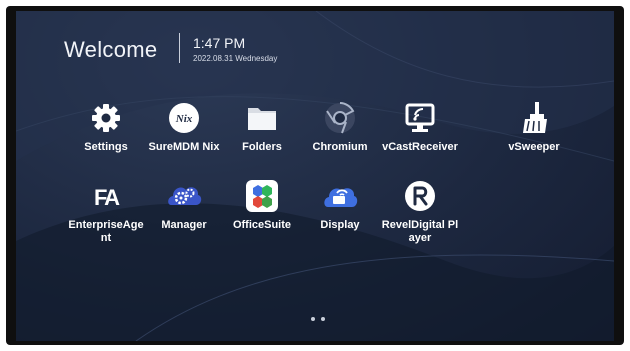 The image size is (630, 351). Describe the element at coordinates (111, 49) in the screenshot. I see `welcome-title: Welcome` at that location.